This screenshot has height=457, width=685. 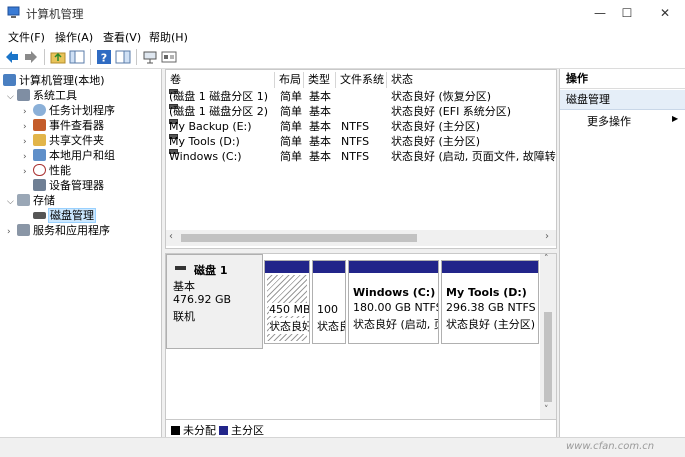 I want to click on partition-block: 100 状态良, so click(x=329, y=302).